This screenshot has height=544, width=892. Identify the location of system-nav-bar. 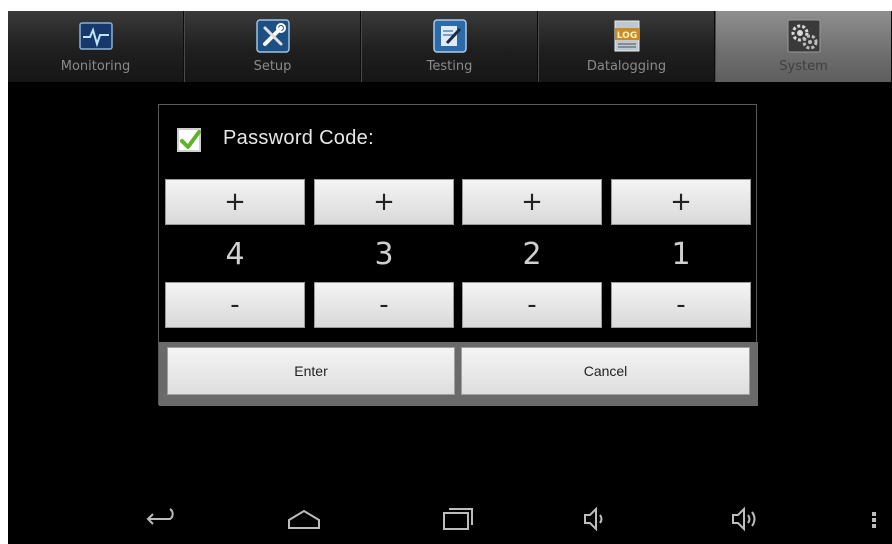
(450, 520).